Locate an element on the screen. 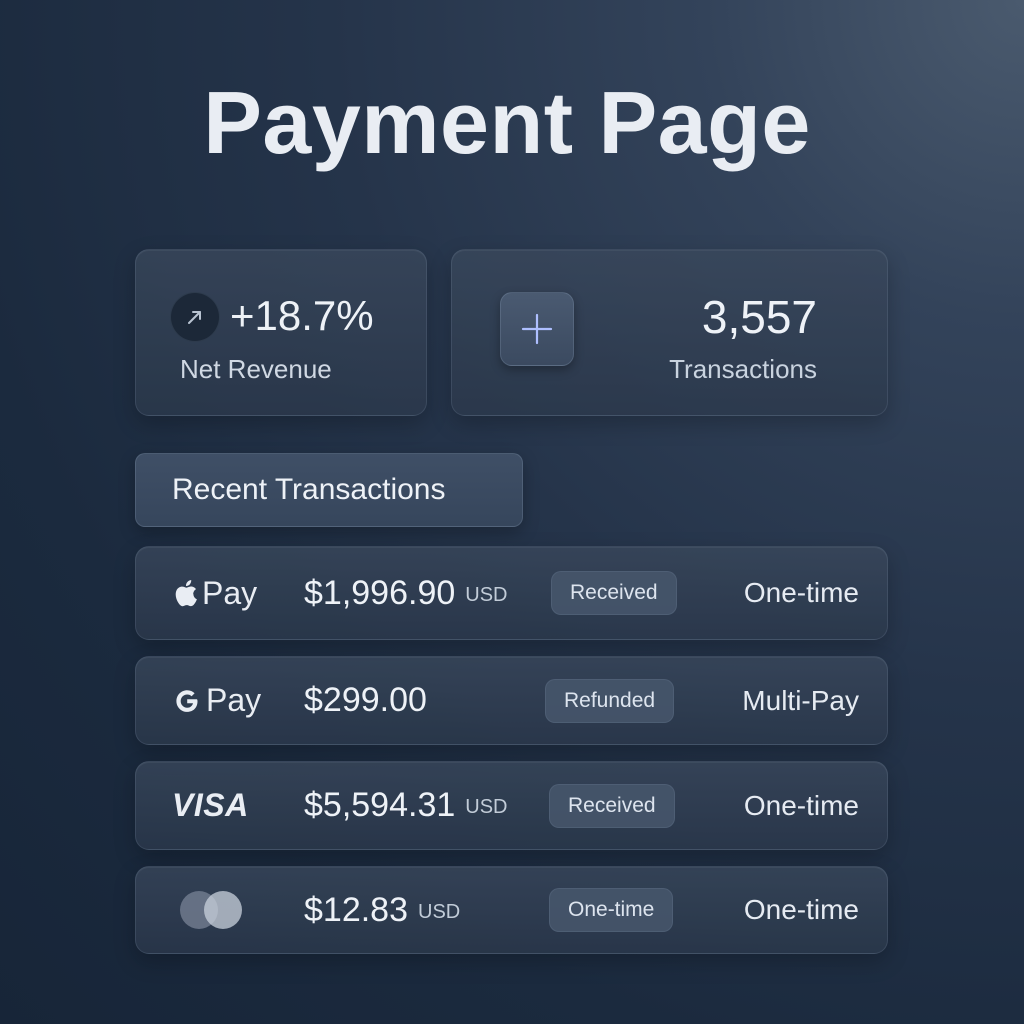  transaction-row: $12.83 USD One-time One-time is located at coordinates (511, 910).